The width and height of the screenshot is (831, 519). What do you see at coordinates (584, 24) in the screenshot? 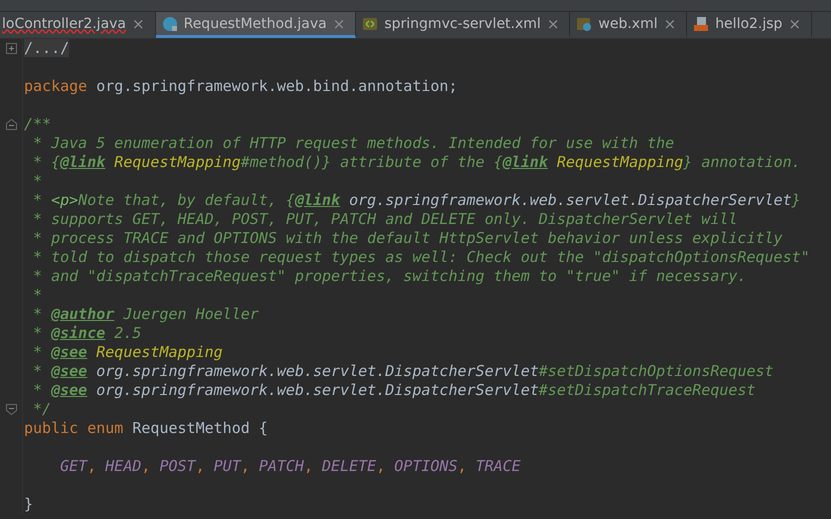
I see `web-file-icon` at bounding box center [584, 24].